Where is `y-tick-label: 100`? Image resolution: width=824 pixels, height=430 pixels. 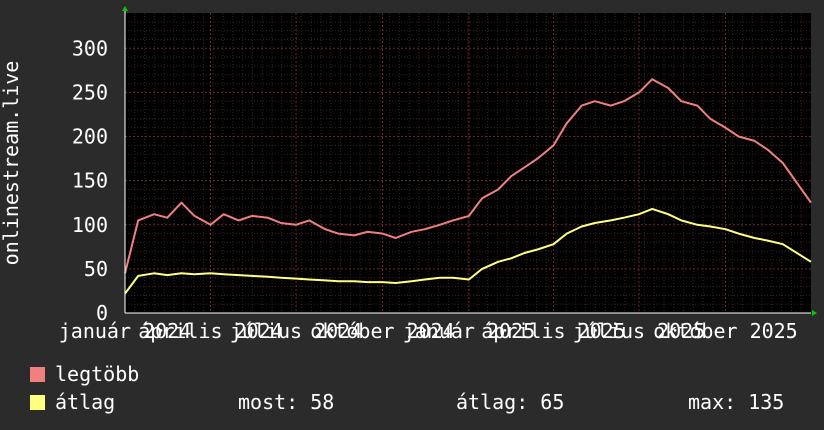
y-tick-label: 100 is located at coordinates (90, 225).